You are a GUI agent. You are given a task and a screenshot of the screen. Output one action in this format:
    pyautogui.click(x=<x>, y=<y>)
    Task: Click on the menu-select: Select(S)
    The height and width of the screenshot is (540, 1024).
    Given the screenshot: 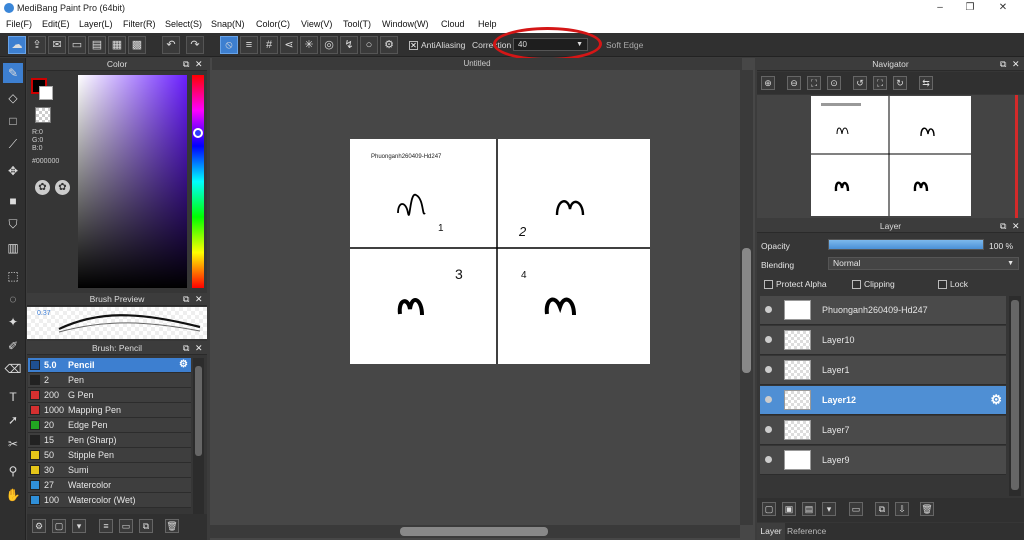 What is the action you would take?
    pyautogui.click(x=183, y=24)
    